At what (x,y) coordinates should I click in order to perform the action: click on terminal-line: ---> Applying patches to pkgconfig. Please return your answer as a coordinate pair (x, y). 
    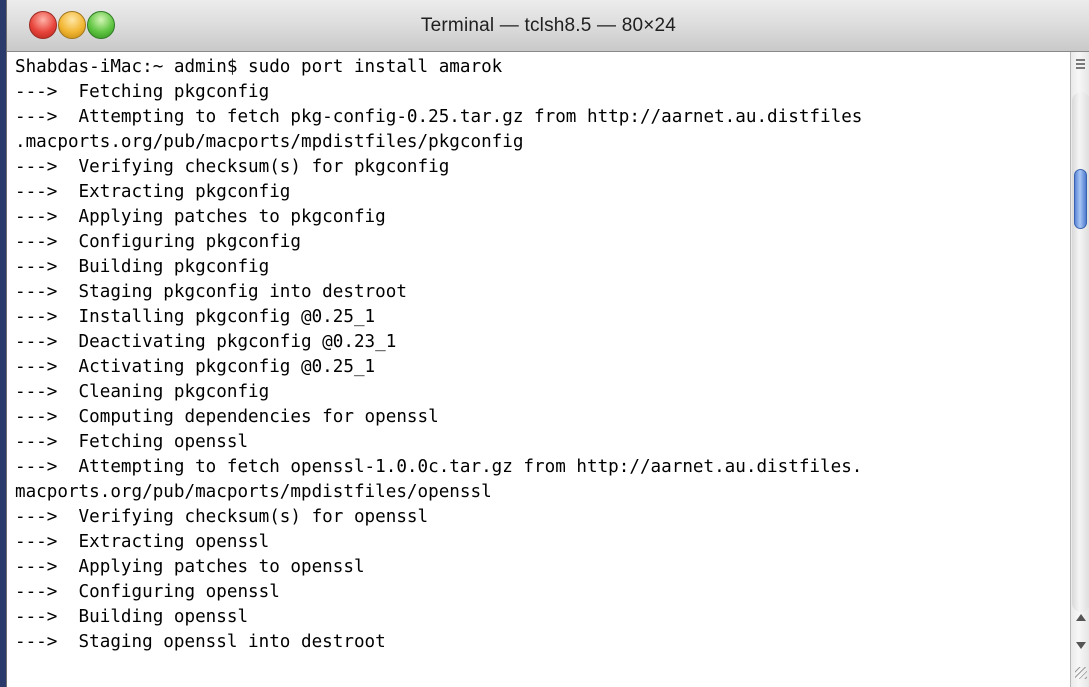
    Looking at the image, I should click on (200, 217).